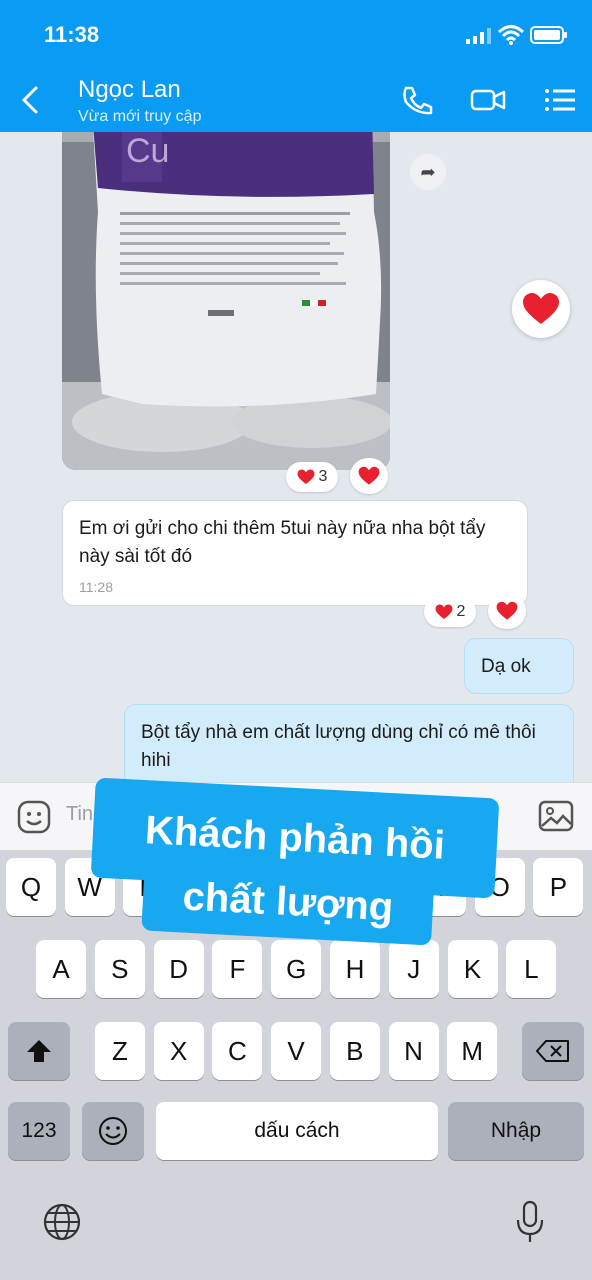  I want to click on key-n: N, so click(413, 1051).